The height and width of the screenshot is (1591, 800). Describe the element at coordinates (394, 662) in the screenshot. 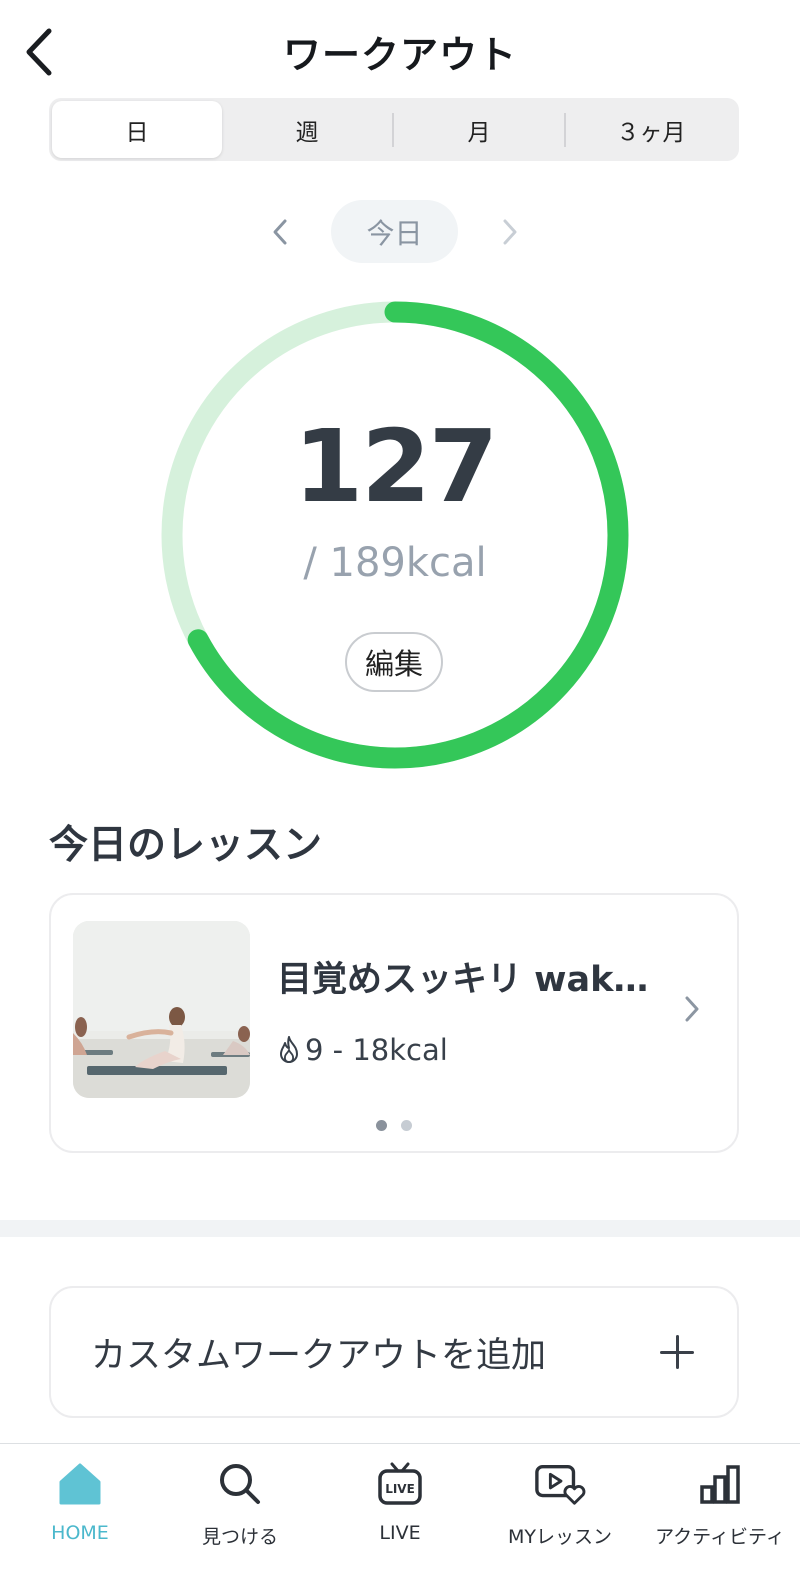

I see `edit-goal-button: 編集` at that location.